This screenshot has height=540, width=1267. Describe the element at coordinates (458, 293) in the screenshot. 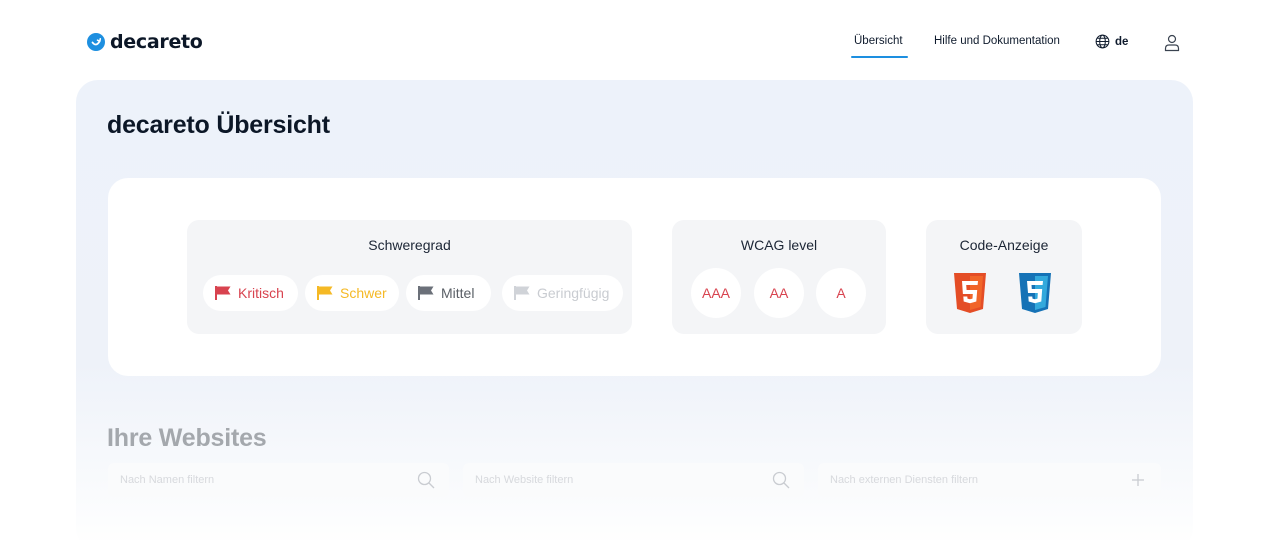

I see `severity-medium-label: Mittel` at that location.